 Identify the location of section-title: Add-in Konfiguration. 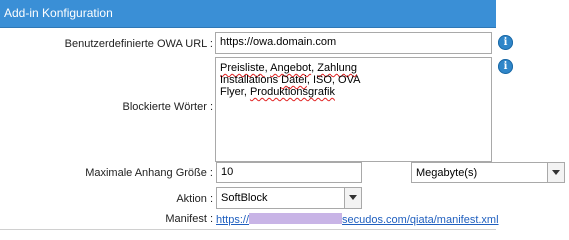
(58, 13).